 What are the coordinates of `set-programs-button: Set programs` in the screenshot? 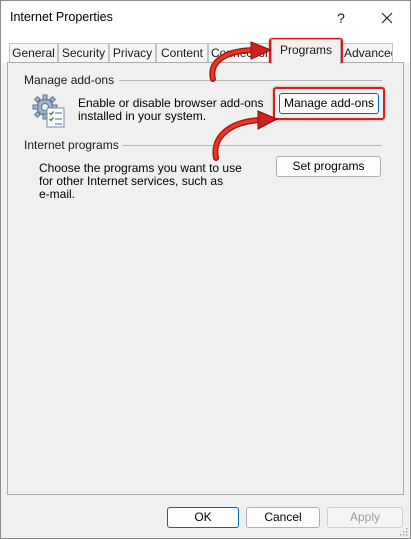 It's located at (328, 166).